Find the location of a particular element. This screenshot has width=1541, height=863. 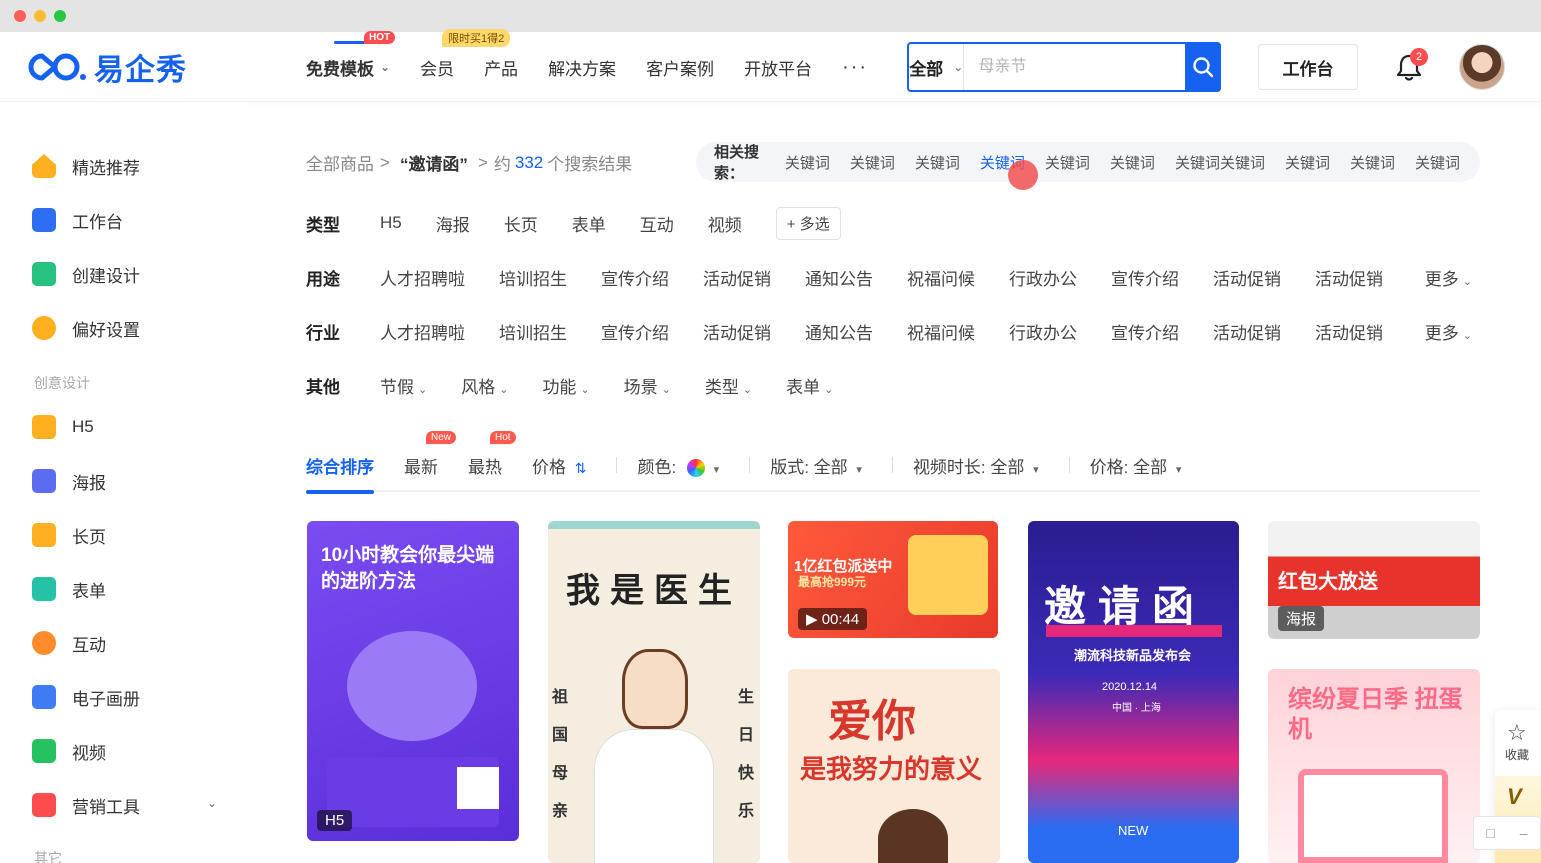

filter-dropdown: 场景 ⌄ is located at coordinates (647, 385).